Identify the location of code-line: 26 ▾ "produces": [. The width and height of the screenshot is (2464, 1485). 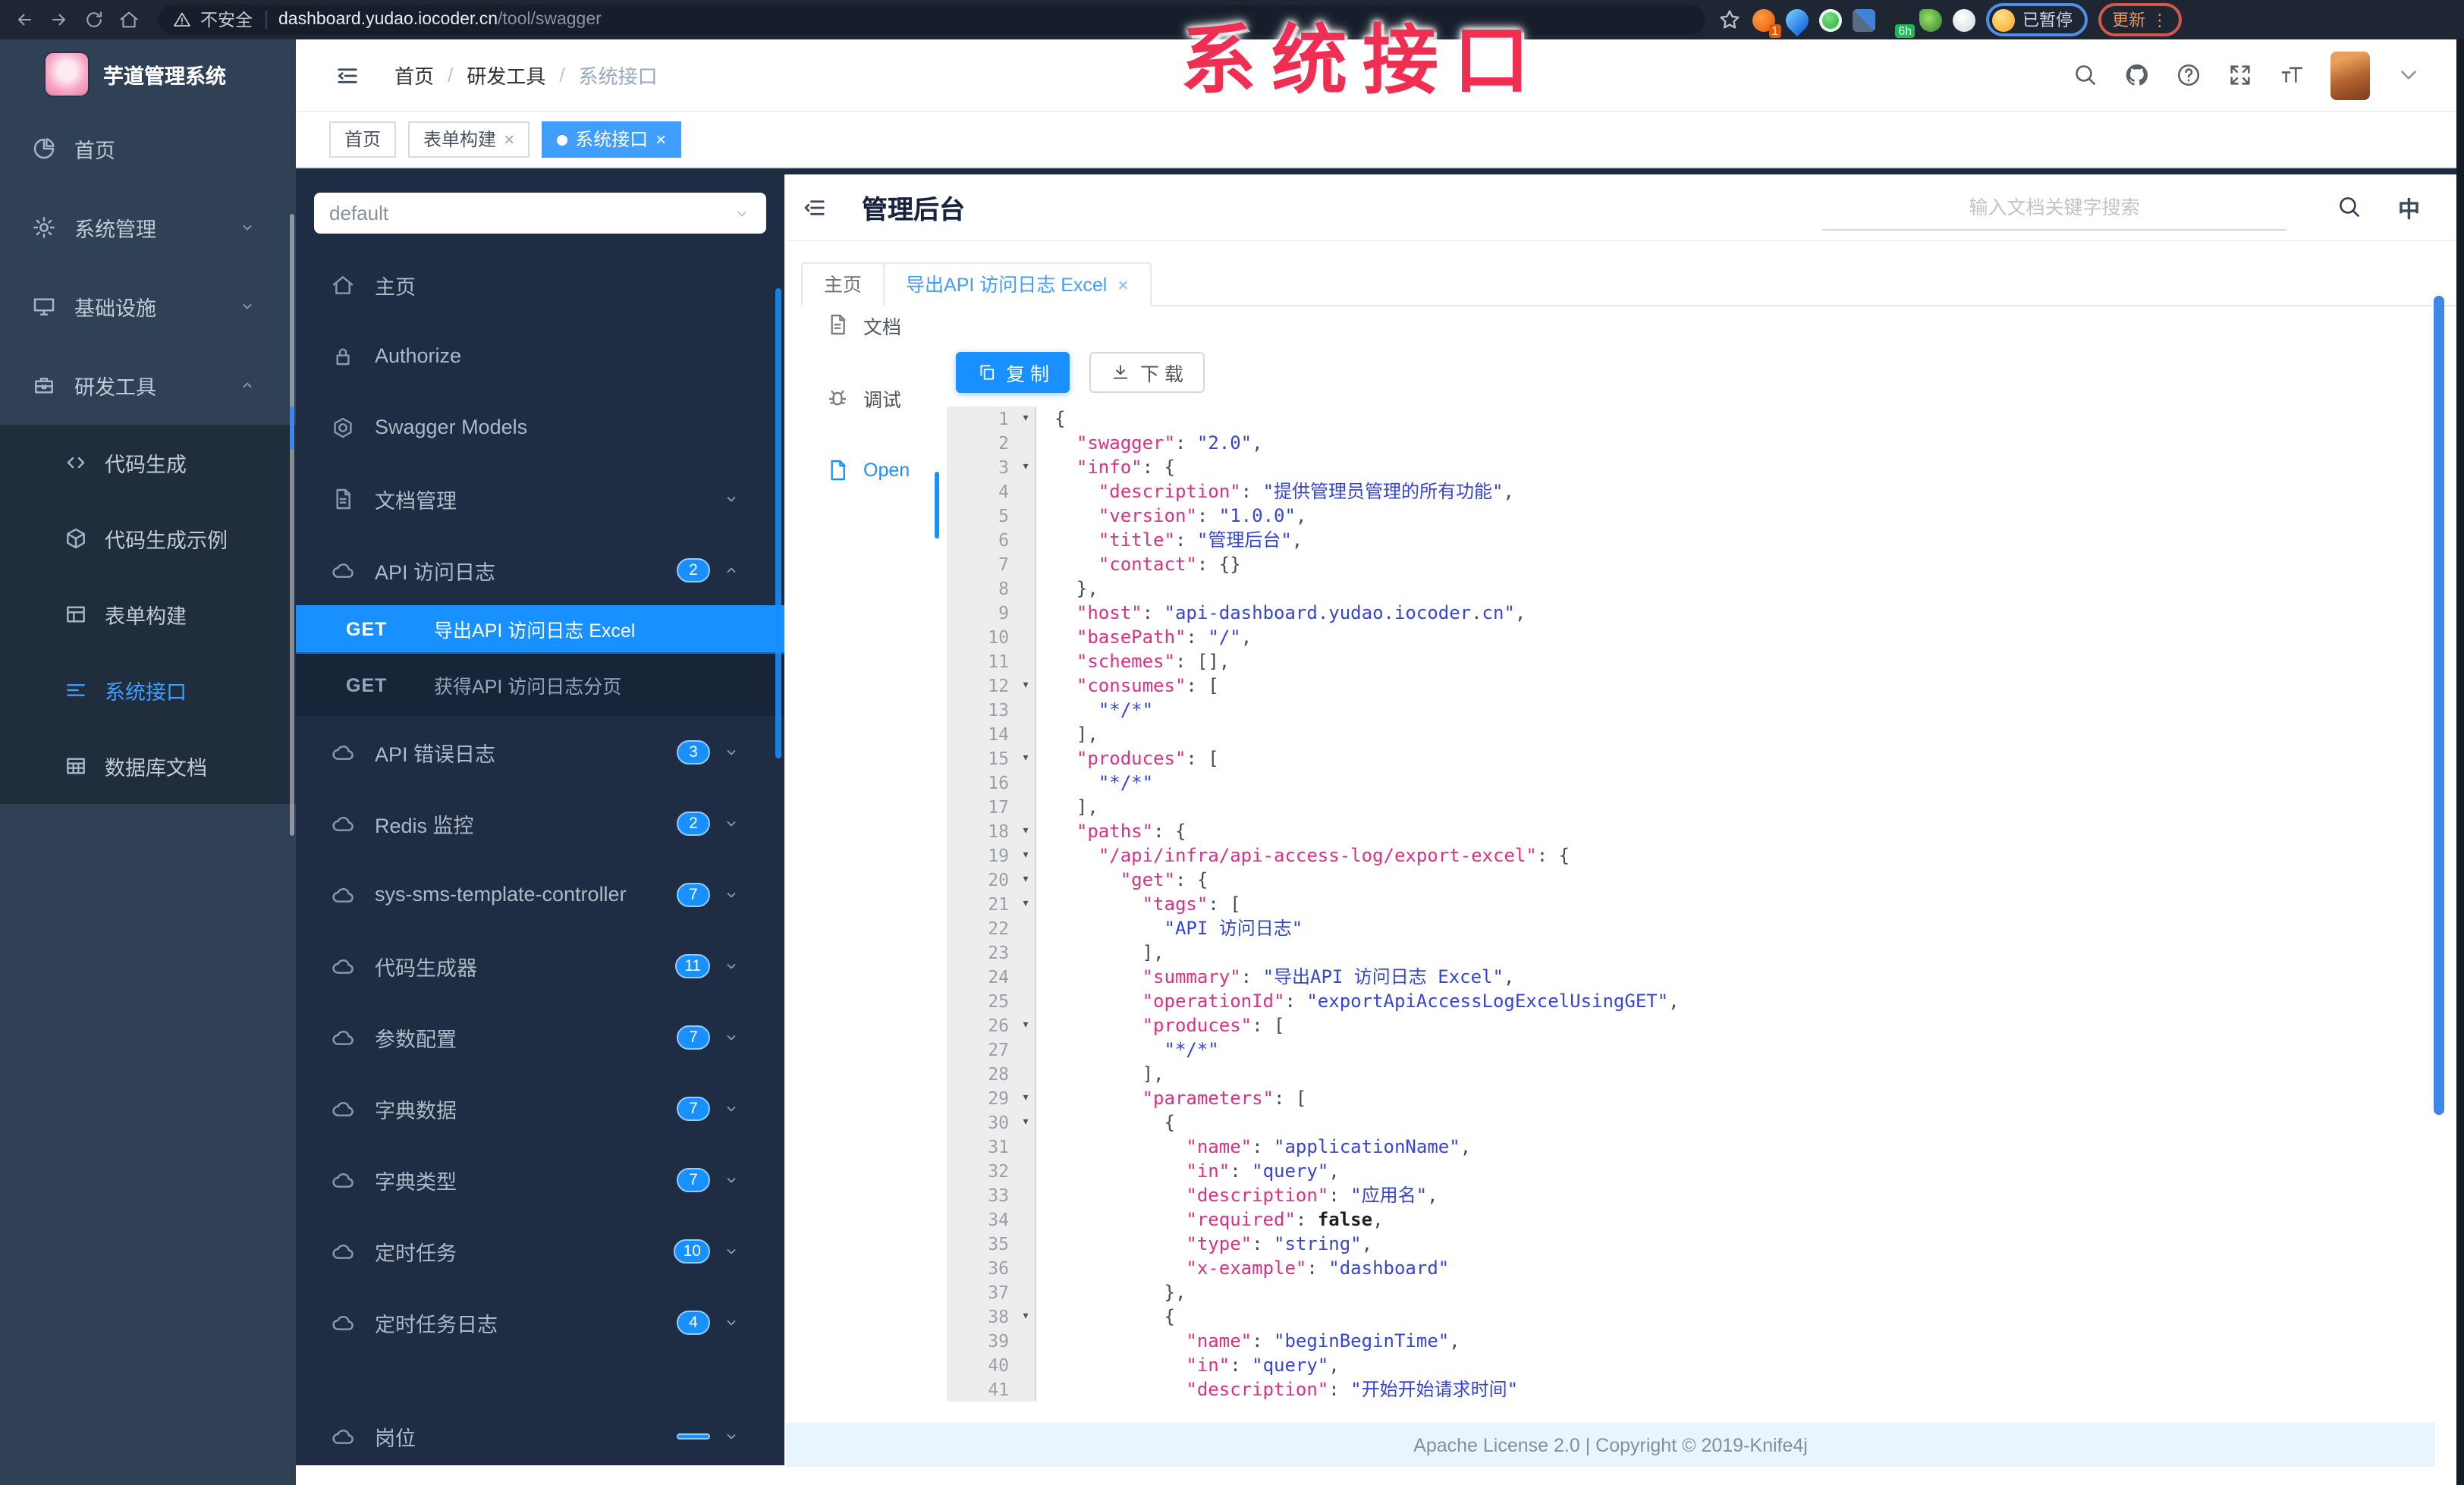
(1691, 1025).